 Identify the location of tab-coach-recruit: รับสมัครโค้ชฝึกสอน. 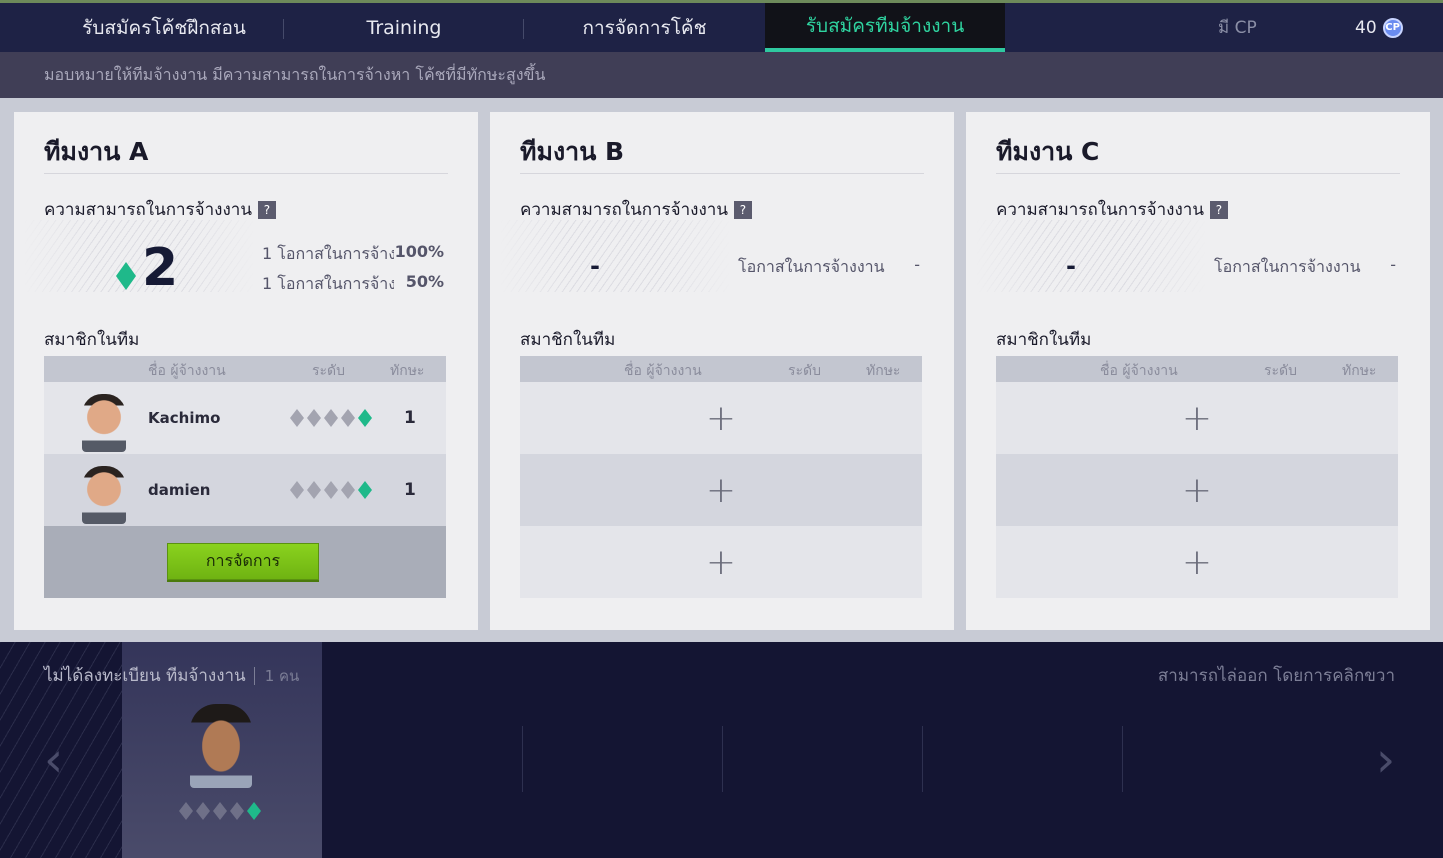
(164, 27).